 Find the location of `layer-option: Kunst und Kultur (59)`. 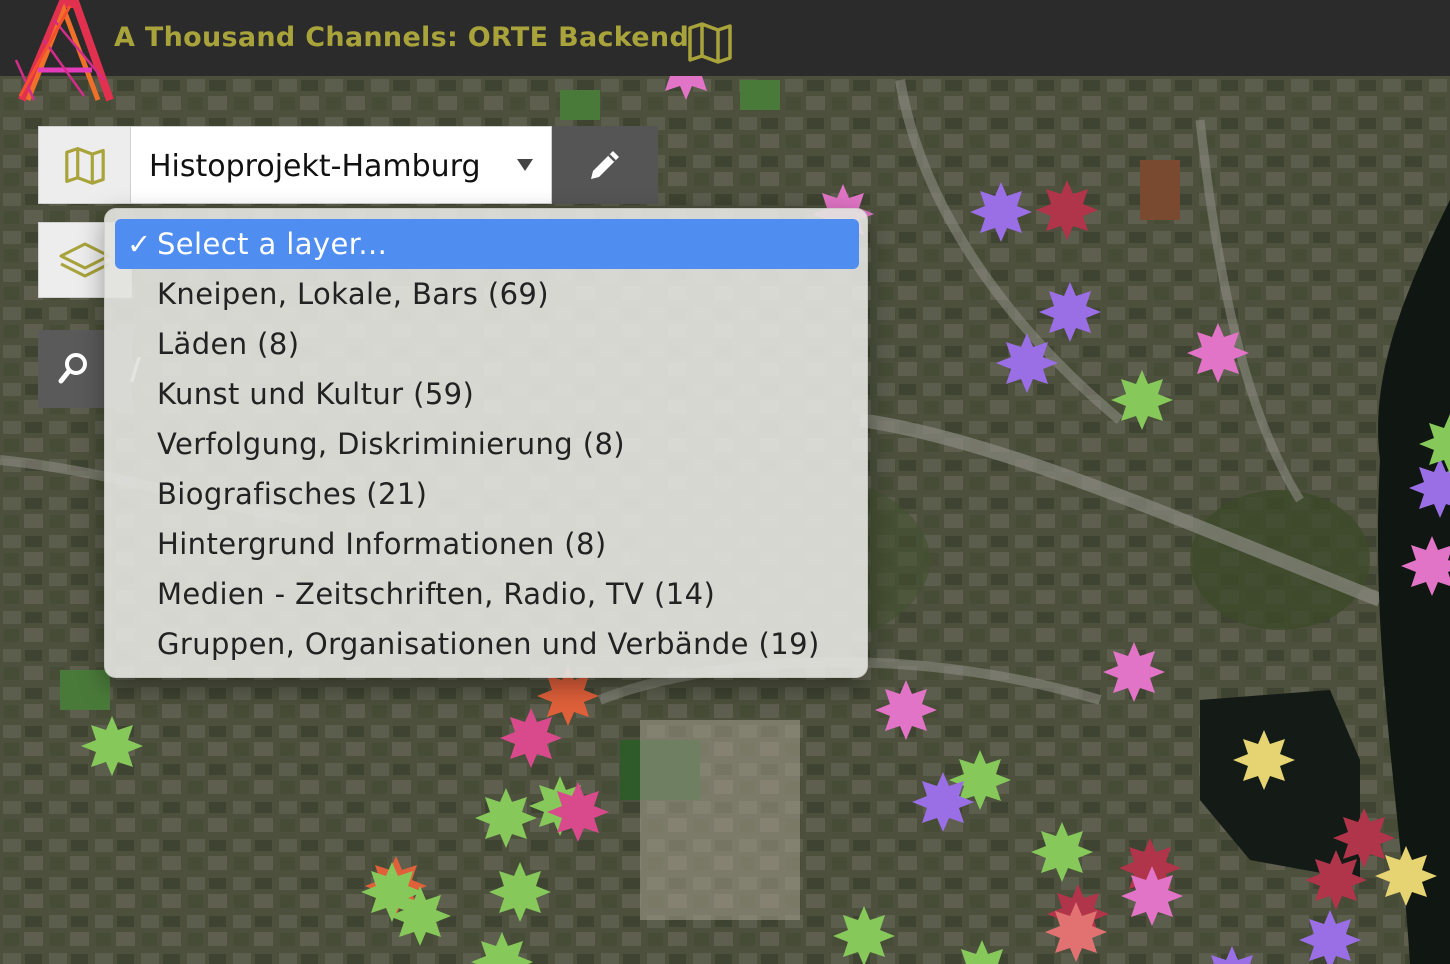

layer-option: Kunst und Kultur (59) is located at coordinates (487, 394).